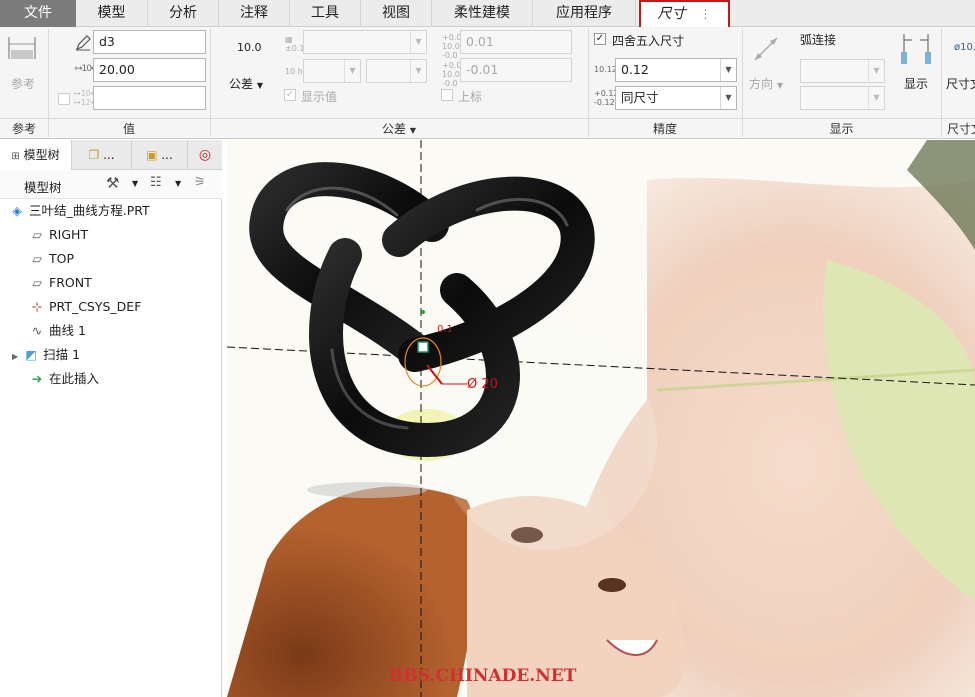 The height and width of the screenshot is (697, 975). I want to click on superscript-label: 上标, so click(470, 97).